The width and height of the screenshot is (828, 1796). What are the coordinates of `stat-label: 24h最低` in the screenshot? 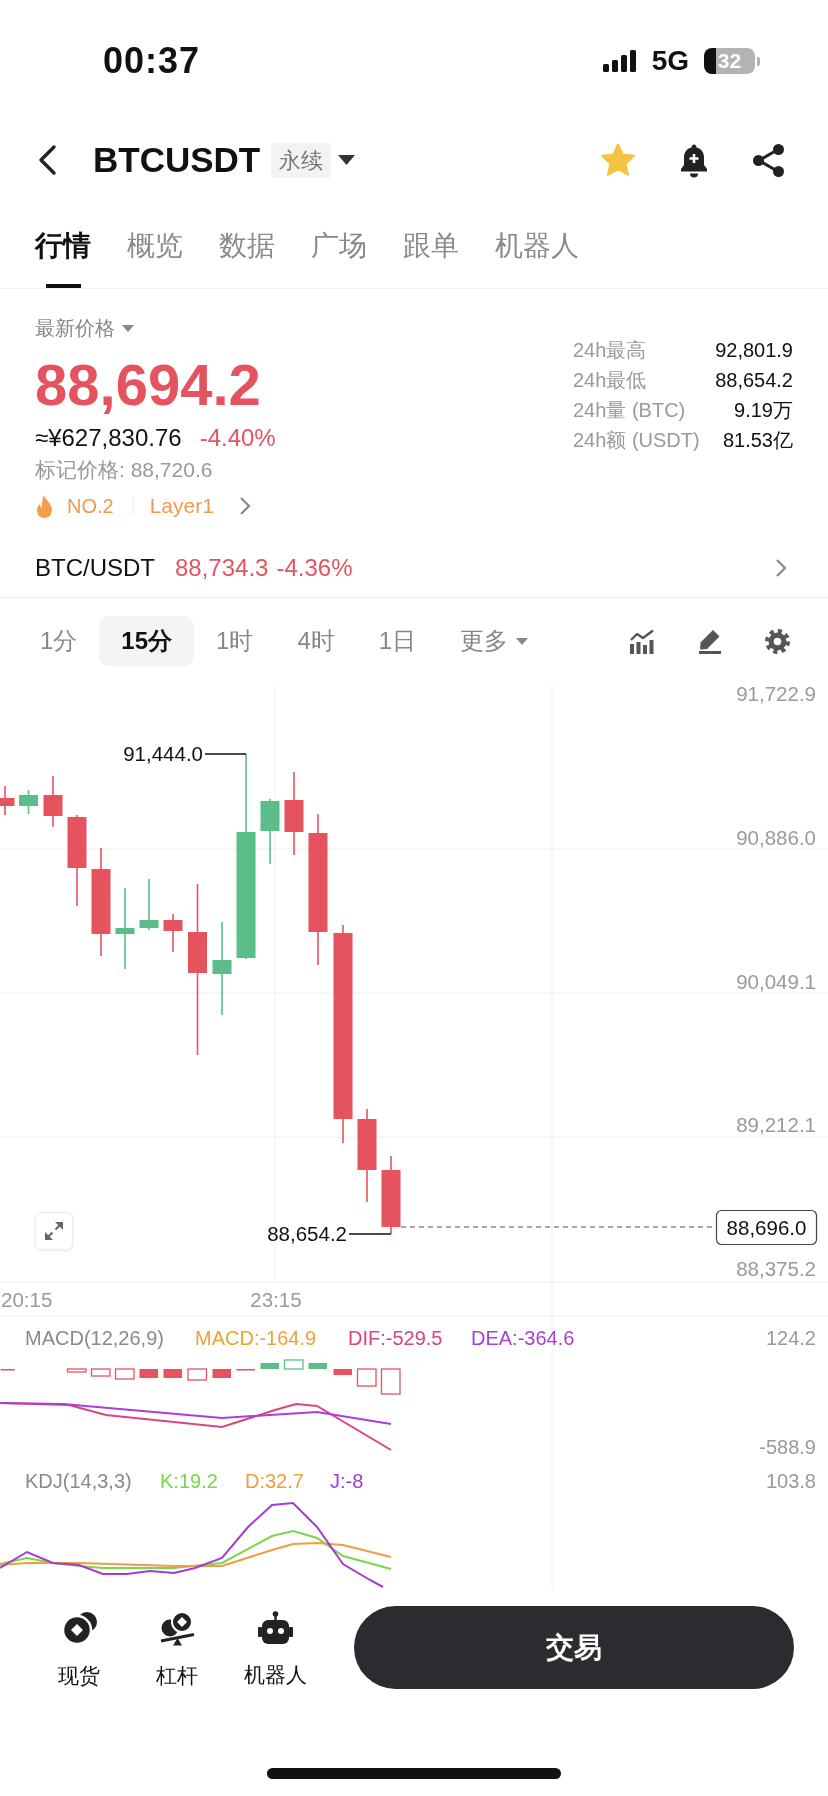 It's located at (610, 380).